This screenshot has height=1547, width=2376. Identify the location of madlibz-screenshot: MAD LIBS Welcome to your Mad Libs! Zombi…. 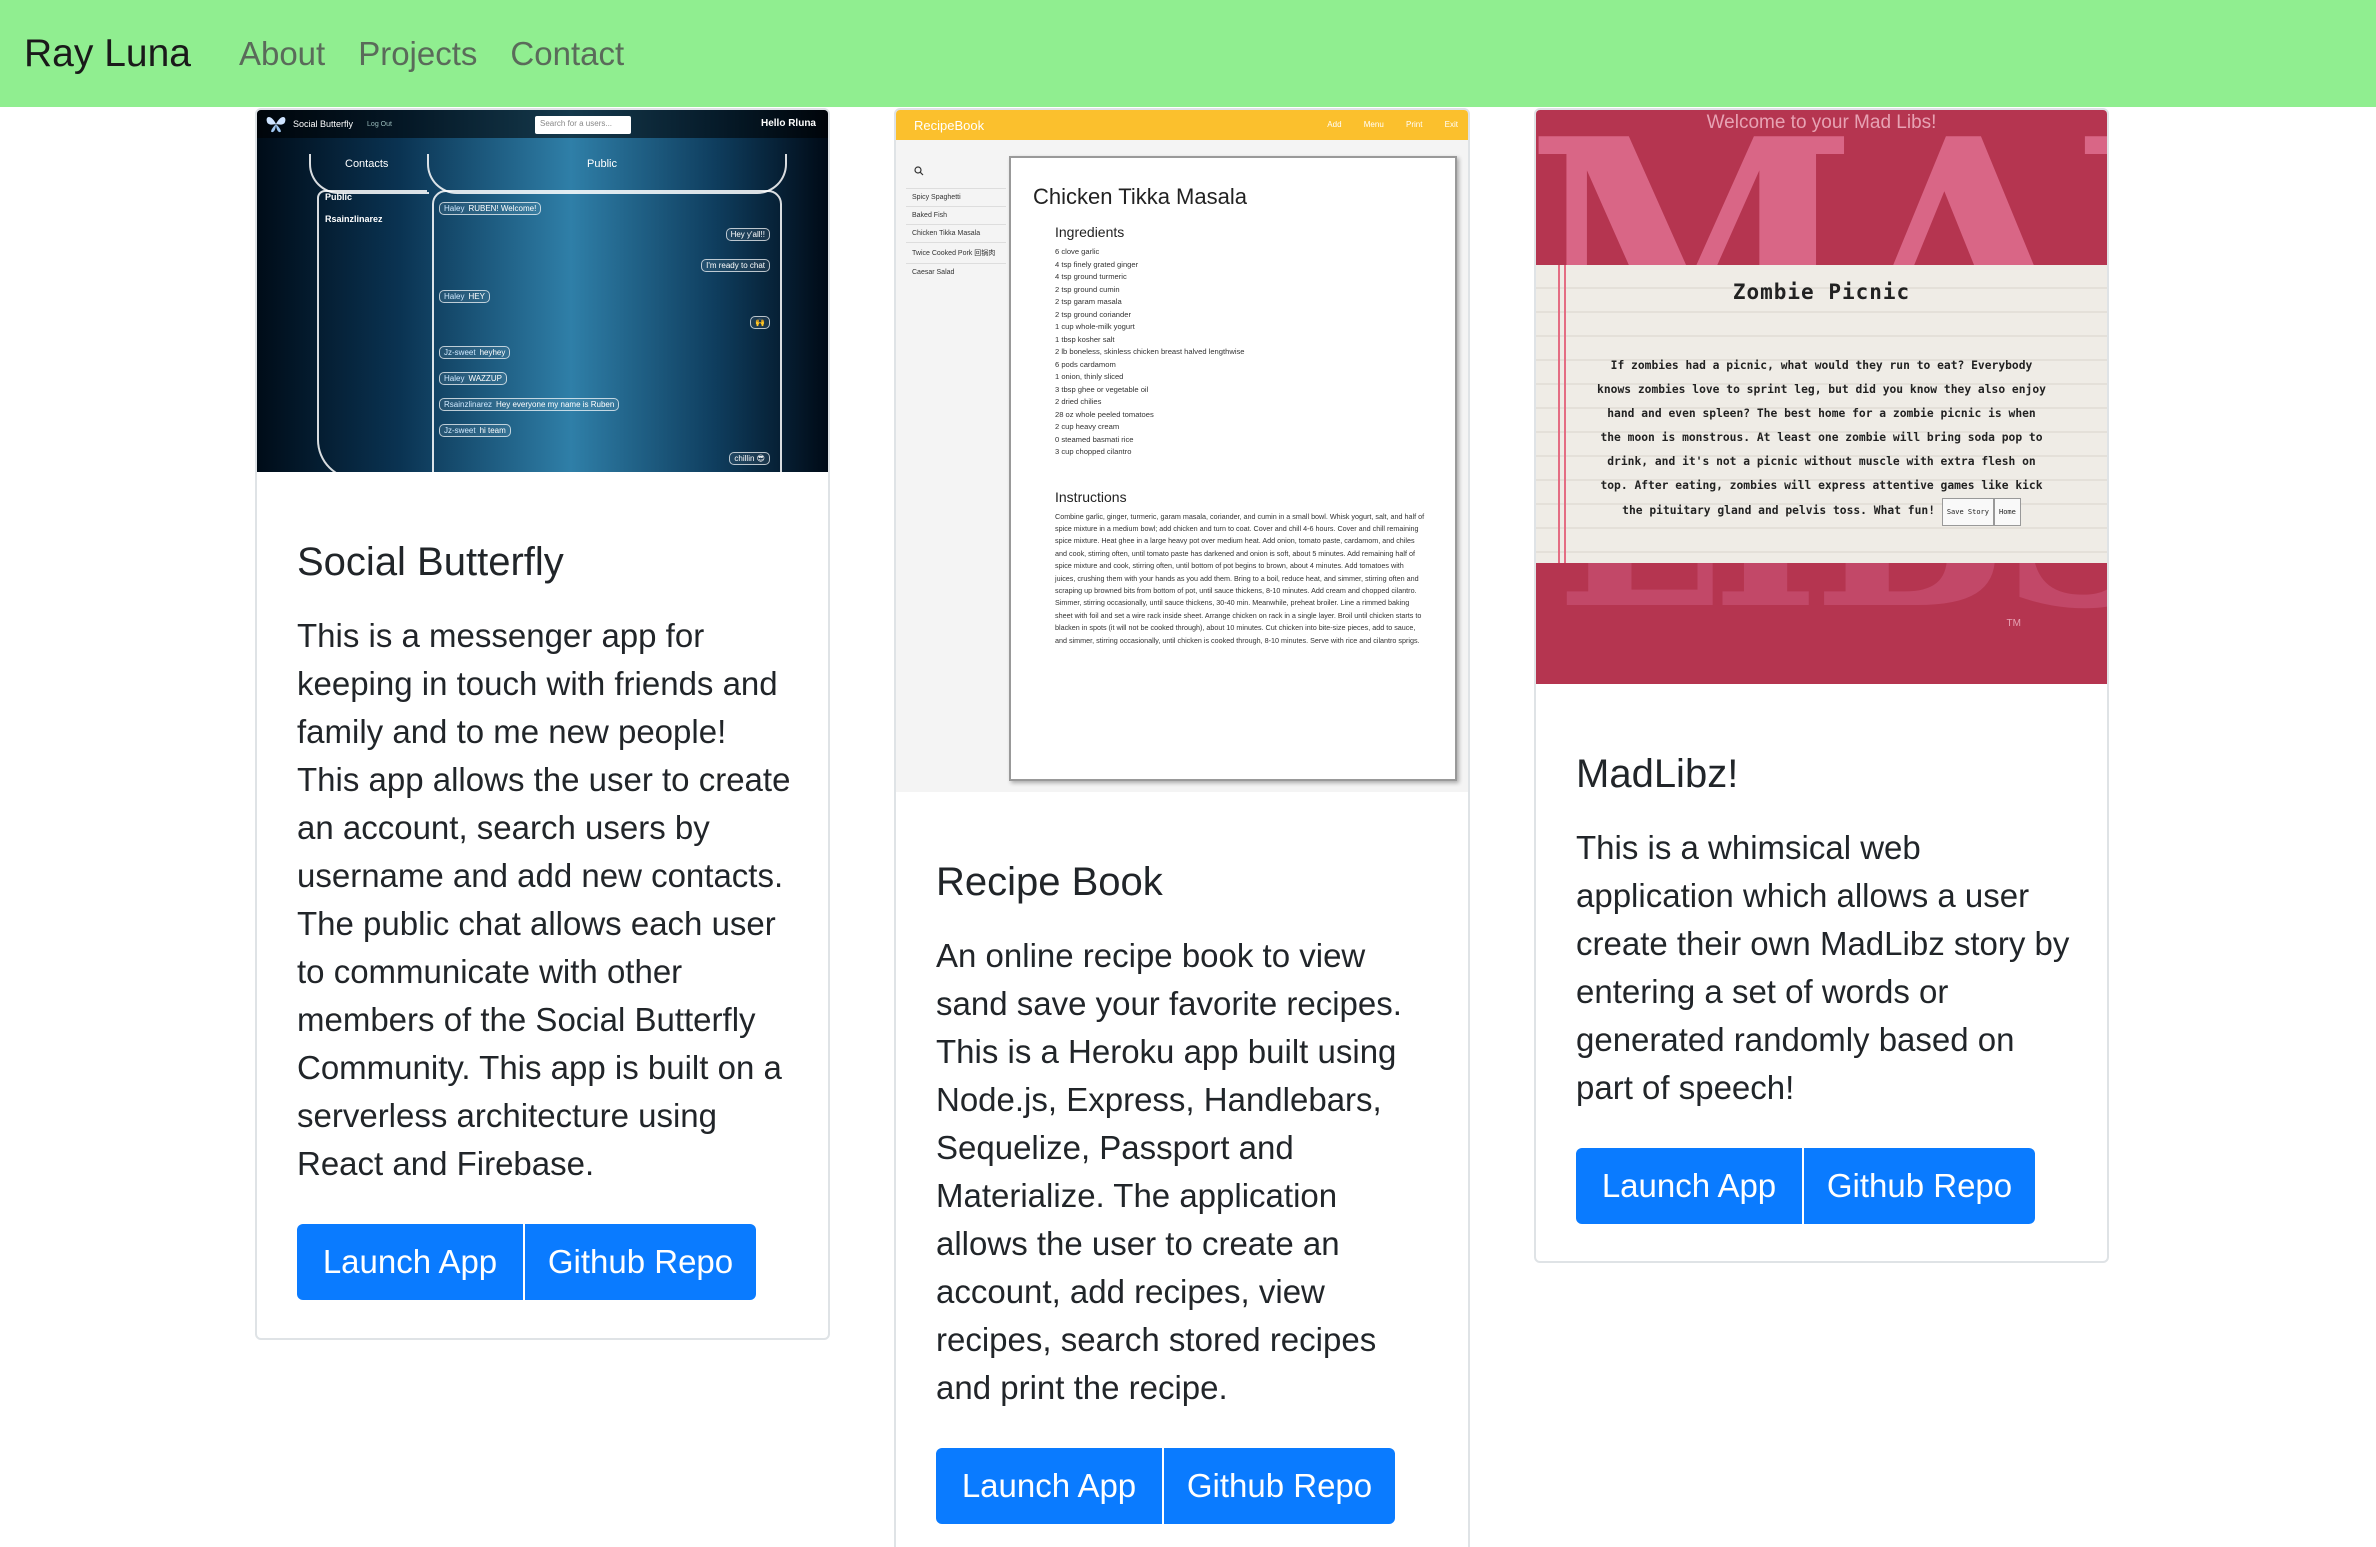
(1821, 397).